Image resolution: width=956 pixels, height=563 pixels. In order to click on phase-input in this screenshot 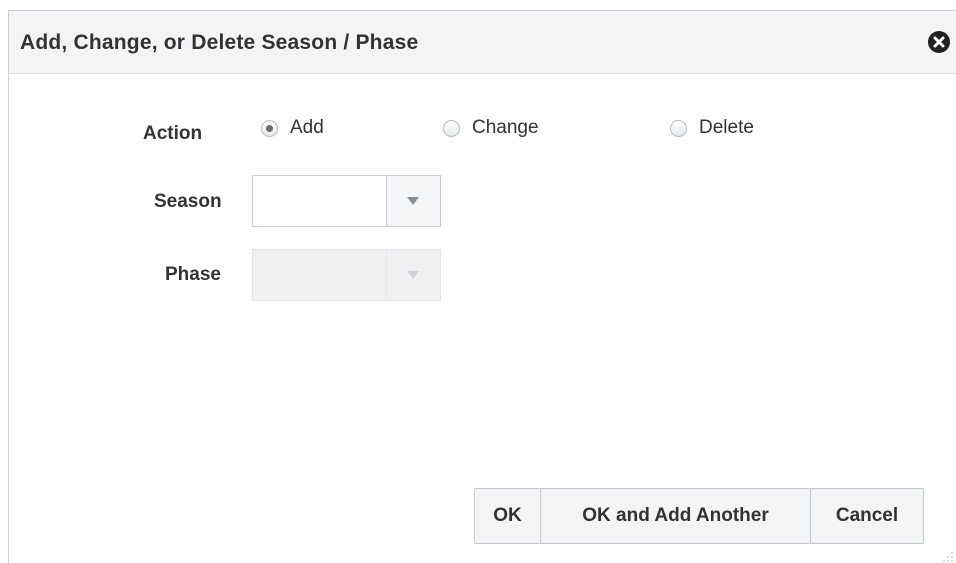, I will do `click(319, 275)`.